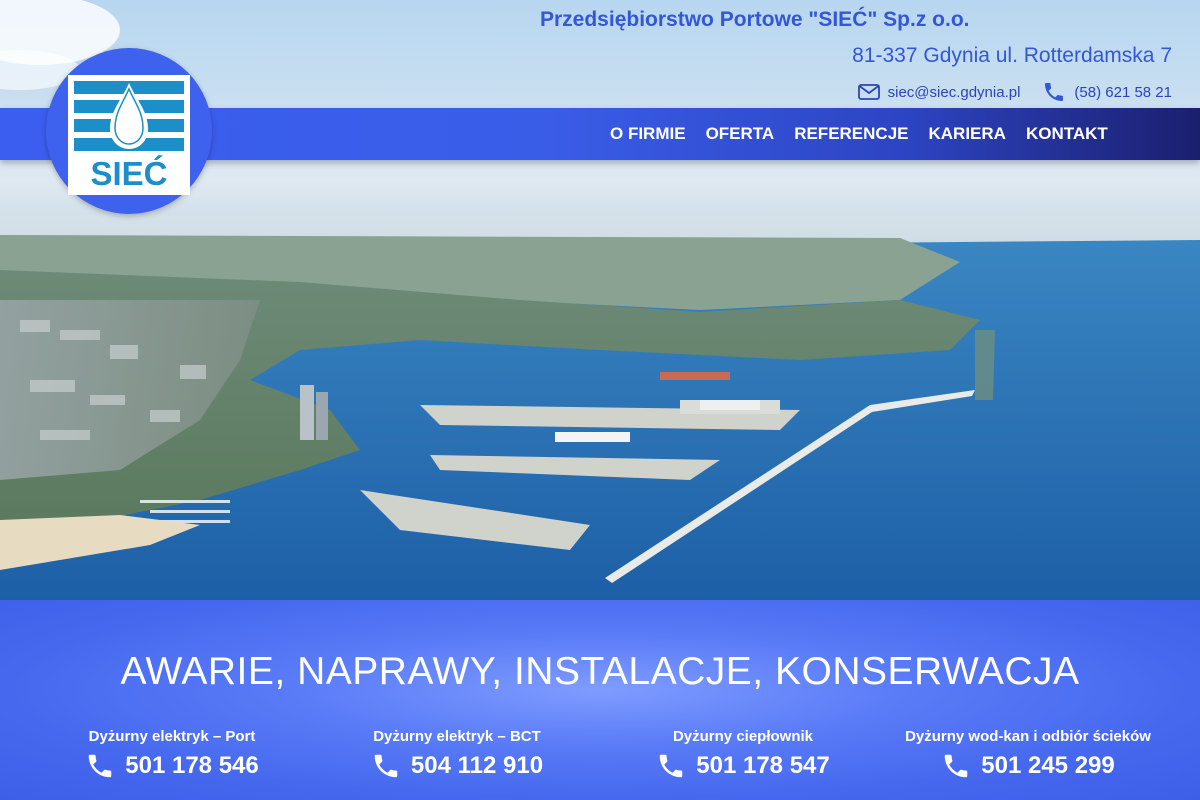 The height and width of the screenshot is (800, 1200). Describe the element at coordinates (477, 765) in the screenshot. I see `service-phone-number: 504 112 910` at that location.